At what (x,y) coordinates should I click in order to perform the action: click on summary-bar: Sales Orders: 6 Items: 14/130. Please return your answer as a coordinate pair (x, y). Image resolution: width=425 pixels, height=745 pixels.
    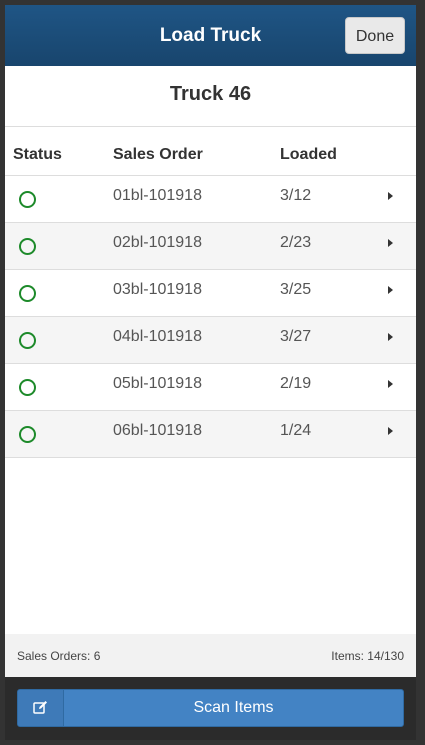
    Looking at the image, I should click on (210, 655).